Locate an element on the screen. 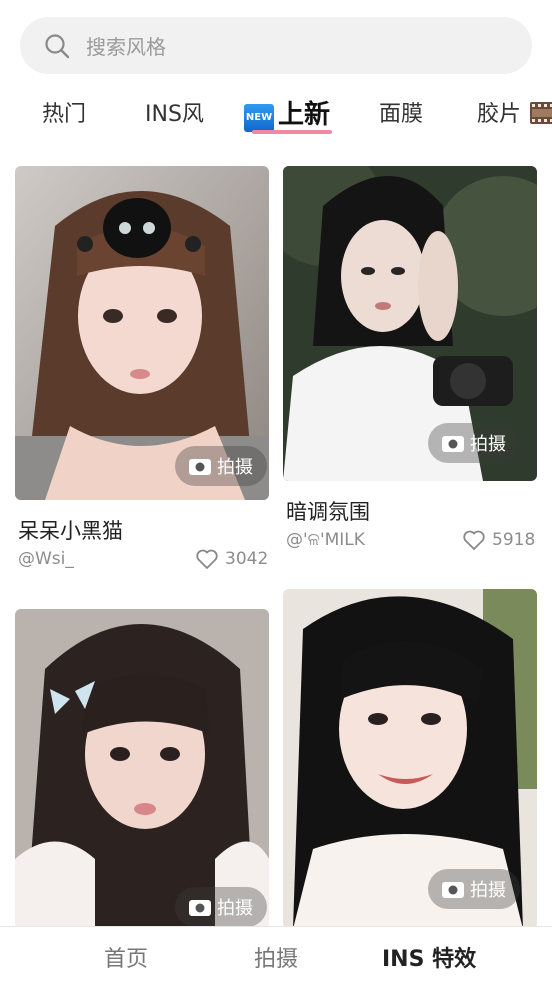 This screenshot has width=552, height=984. tab-label: 热门 is located at coordinates (64, 114).